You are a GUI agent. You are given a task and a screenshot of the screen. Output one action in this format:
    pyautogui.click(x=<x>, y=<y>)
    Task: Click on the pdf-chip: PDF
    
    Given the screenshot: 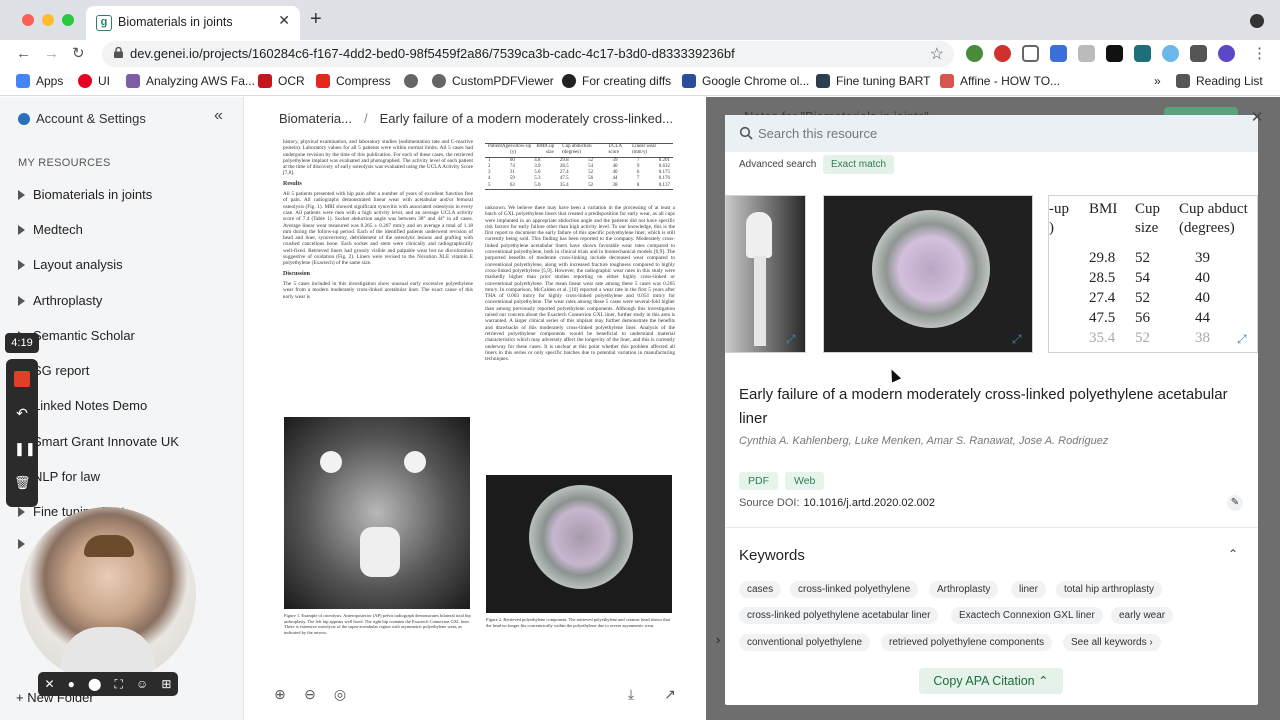 What is the action you would take?
    pyautogui.click(x=758, y=481)
    